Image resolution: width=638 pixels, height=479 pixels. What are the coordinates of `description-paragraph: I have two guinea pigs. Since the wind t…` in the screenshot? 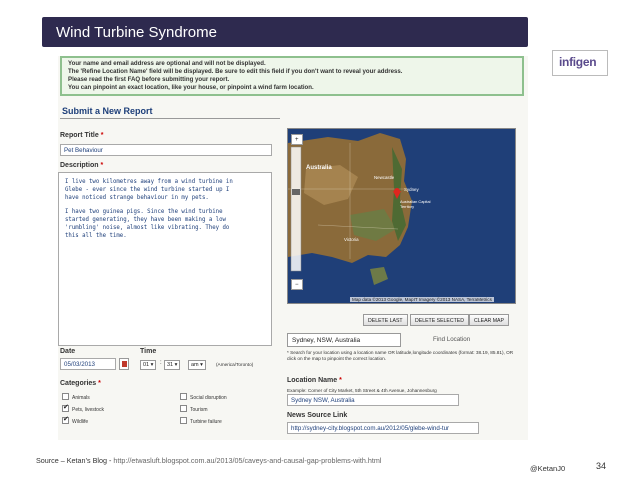 It's located at (147, 224).